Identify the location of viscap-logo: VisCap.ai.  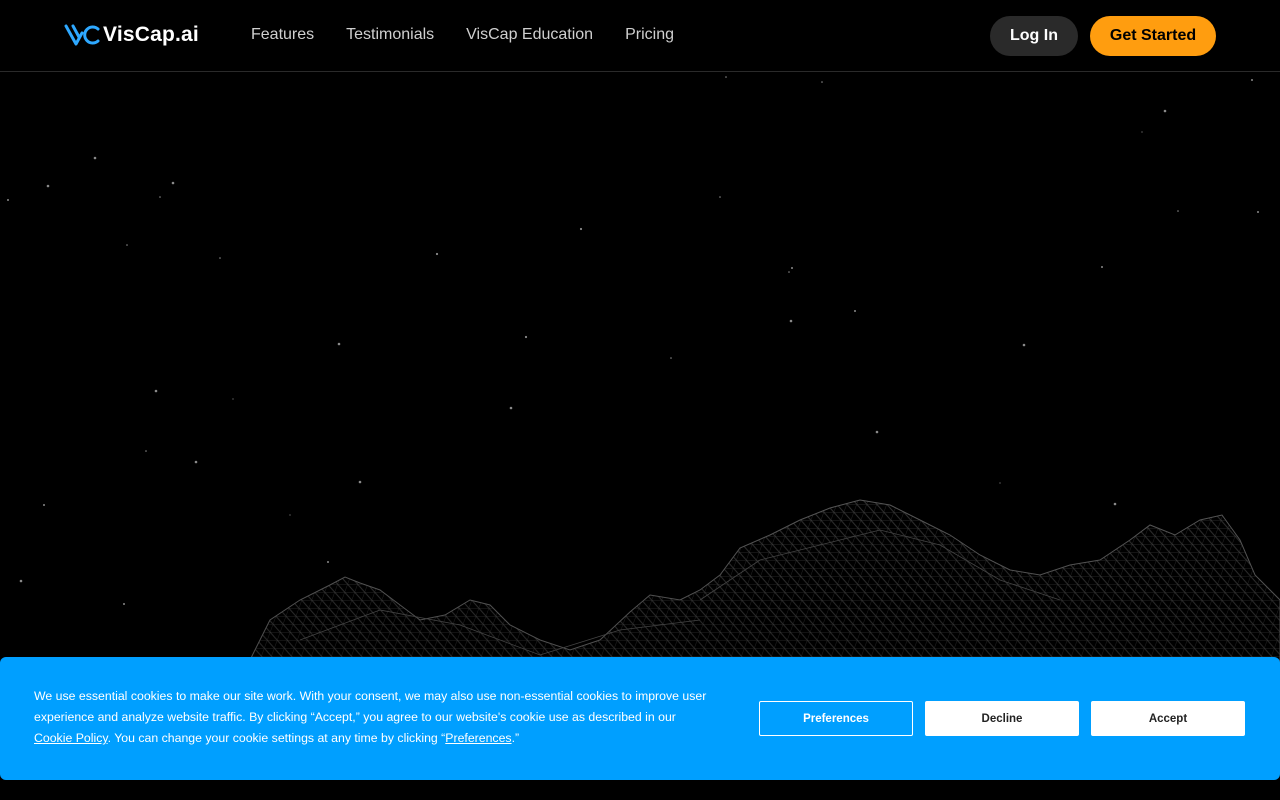
(131, 35).